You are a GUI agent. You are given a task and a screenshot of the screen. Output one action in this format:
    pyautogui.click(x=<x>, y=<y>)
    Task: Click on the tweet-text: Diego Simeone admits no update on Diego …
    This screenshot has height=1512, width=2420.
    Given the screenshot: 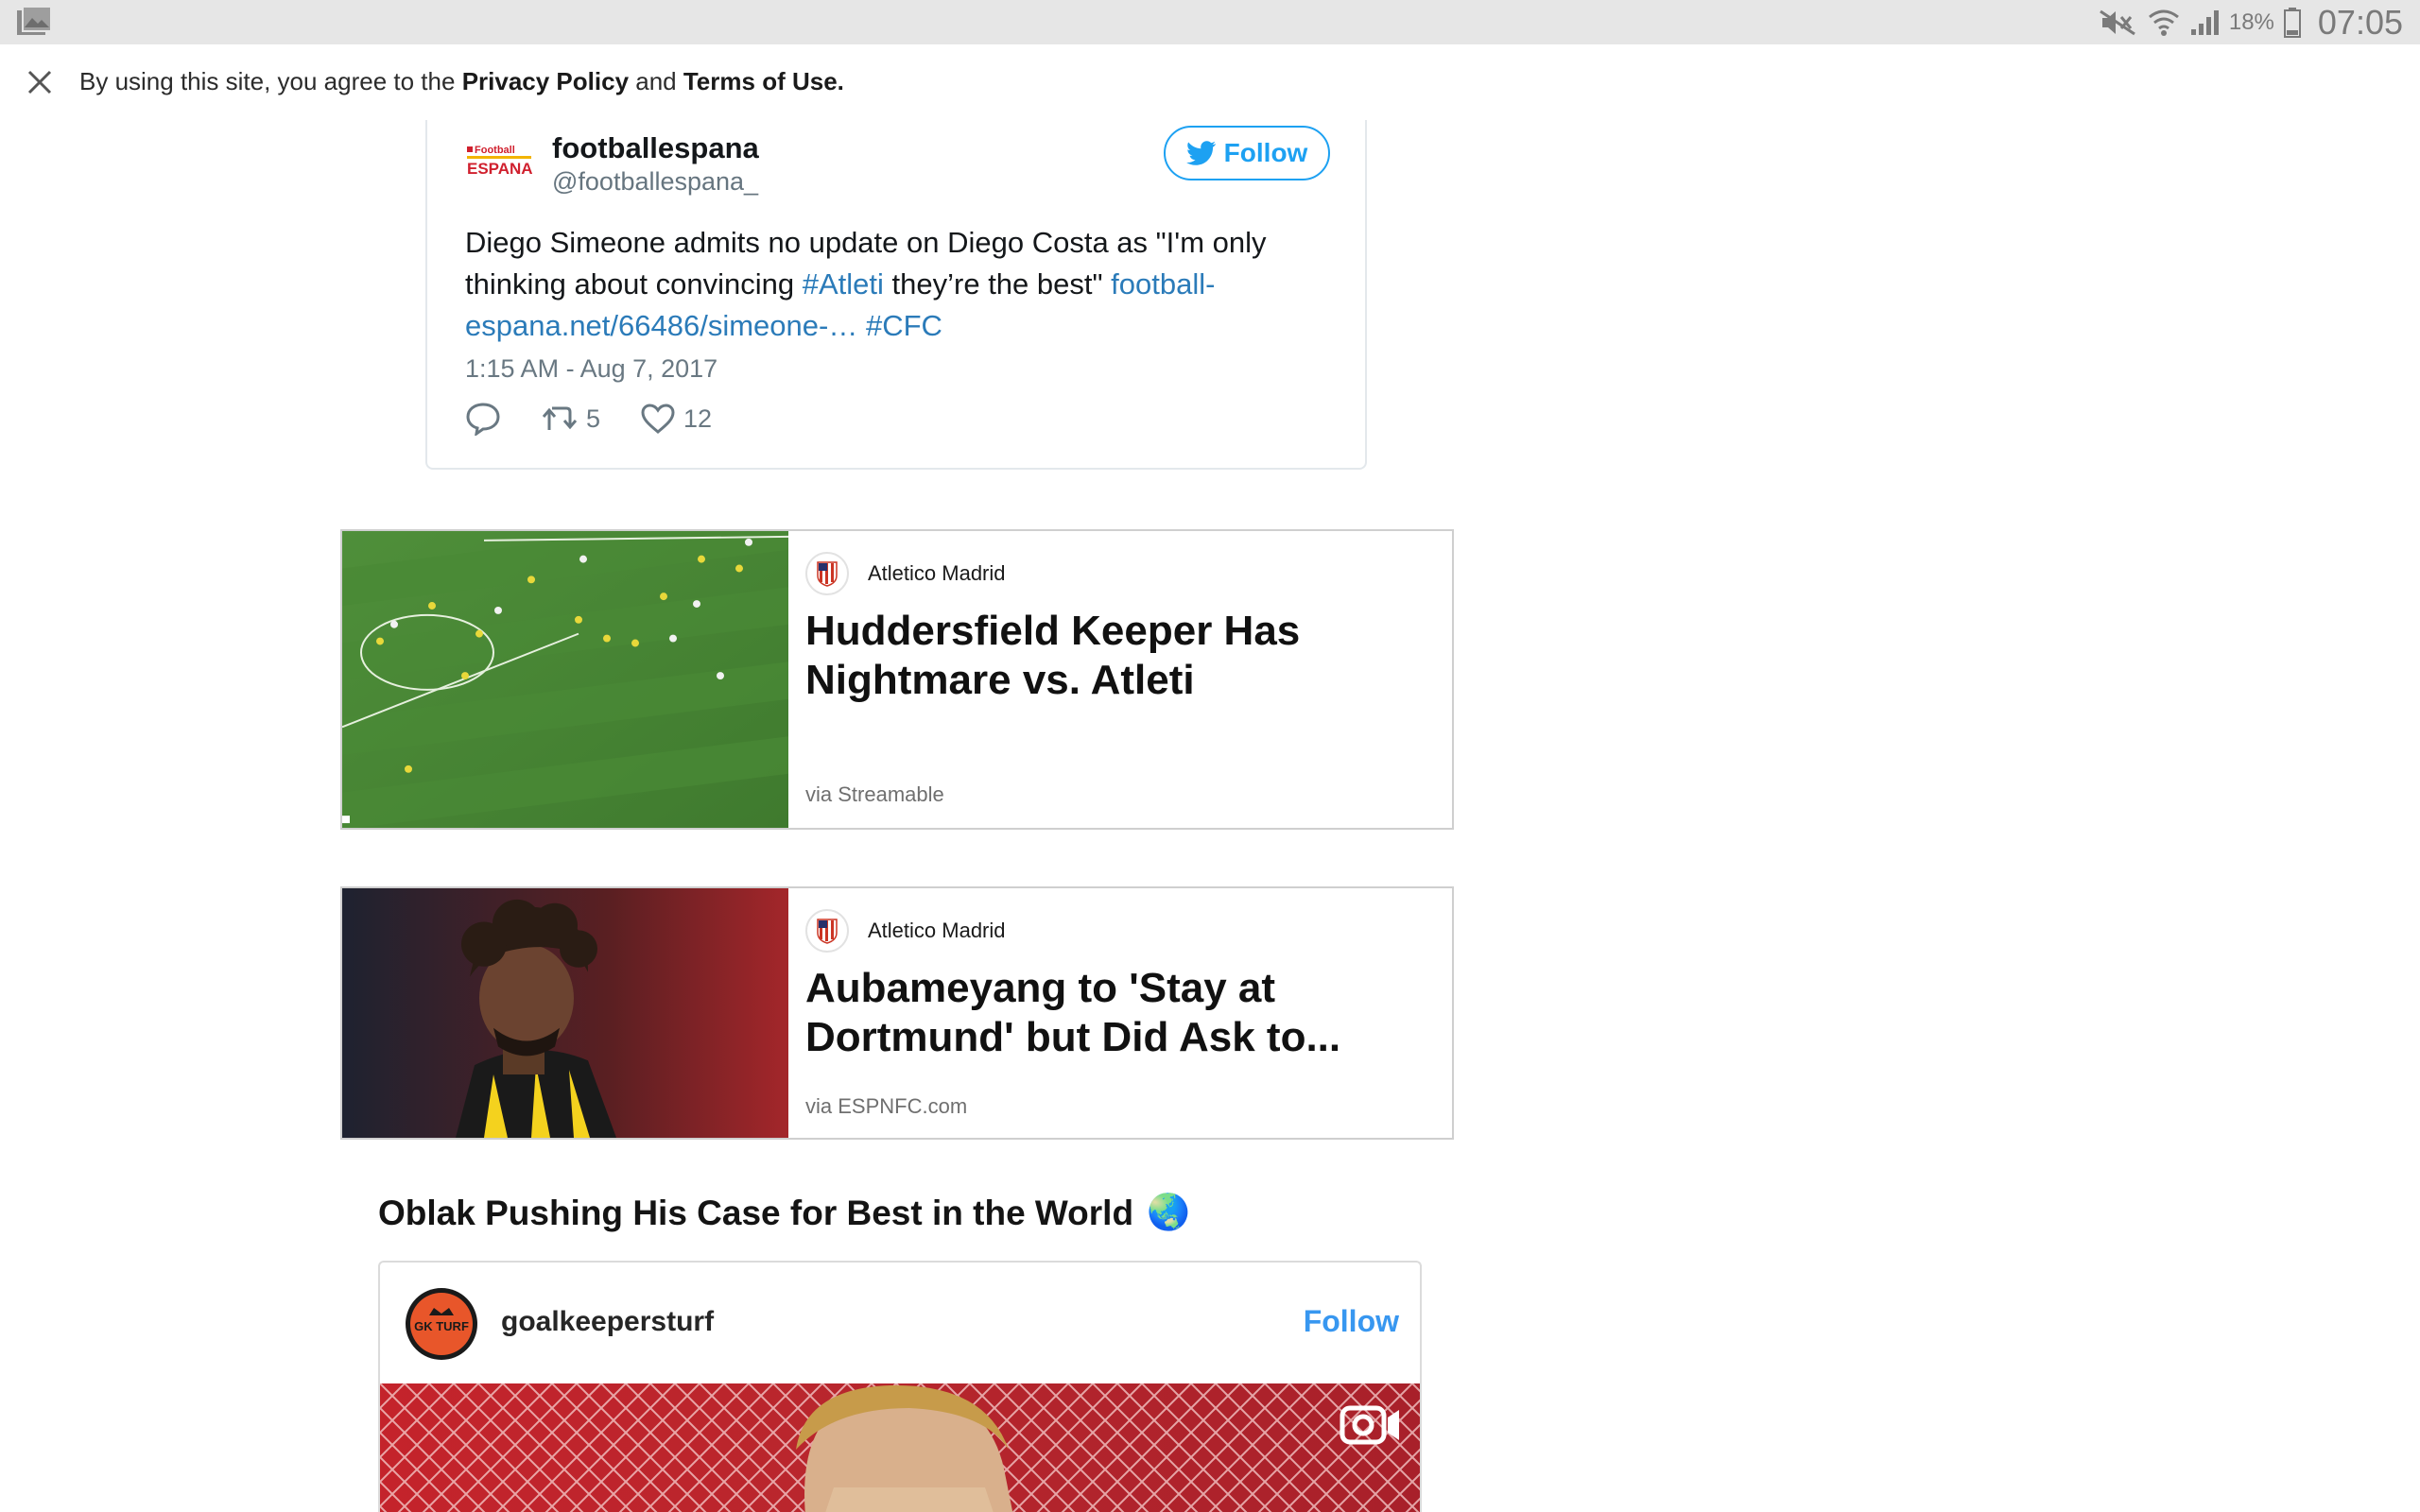 What is the action you would take?
    pyautogui.click(x=871, y=284)
    